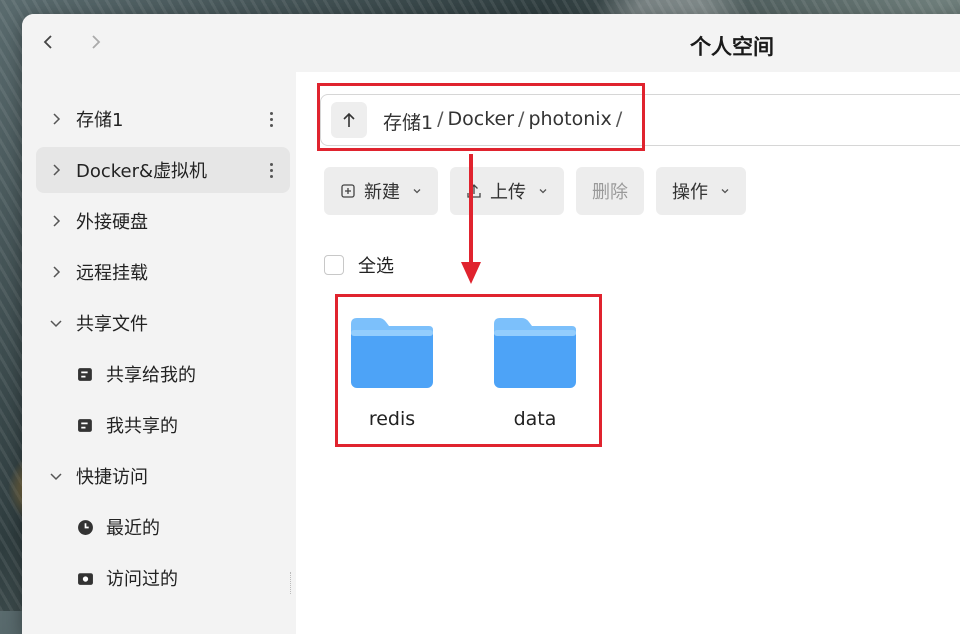 The width and height of the screenshot is (960, 634). What do you see at coordinates (142, 579) in the screenshot?
I see `sidebar-item-label: 访问过的` at bounding box center [142, 579].